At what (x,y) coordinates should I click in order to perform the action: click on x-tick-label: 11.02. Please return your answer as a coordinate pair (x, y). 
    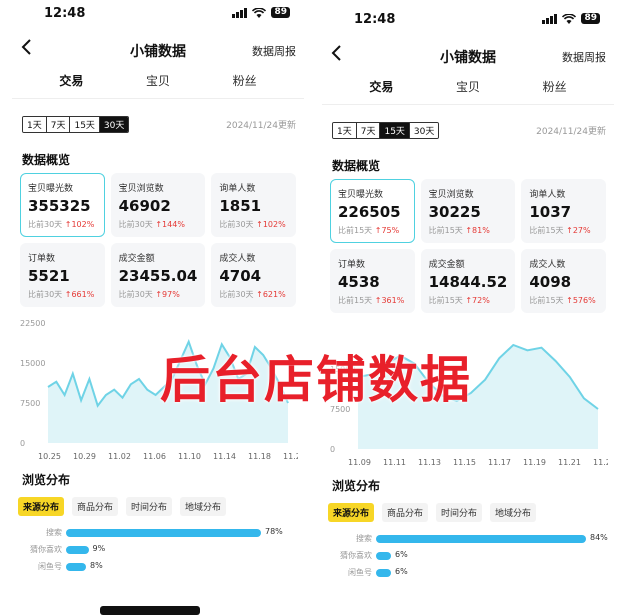
    Looking at the image, I should click on (119, 456).